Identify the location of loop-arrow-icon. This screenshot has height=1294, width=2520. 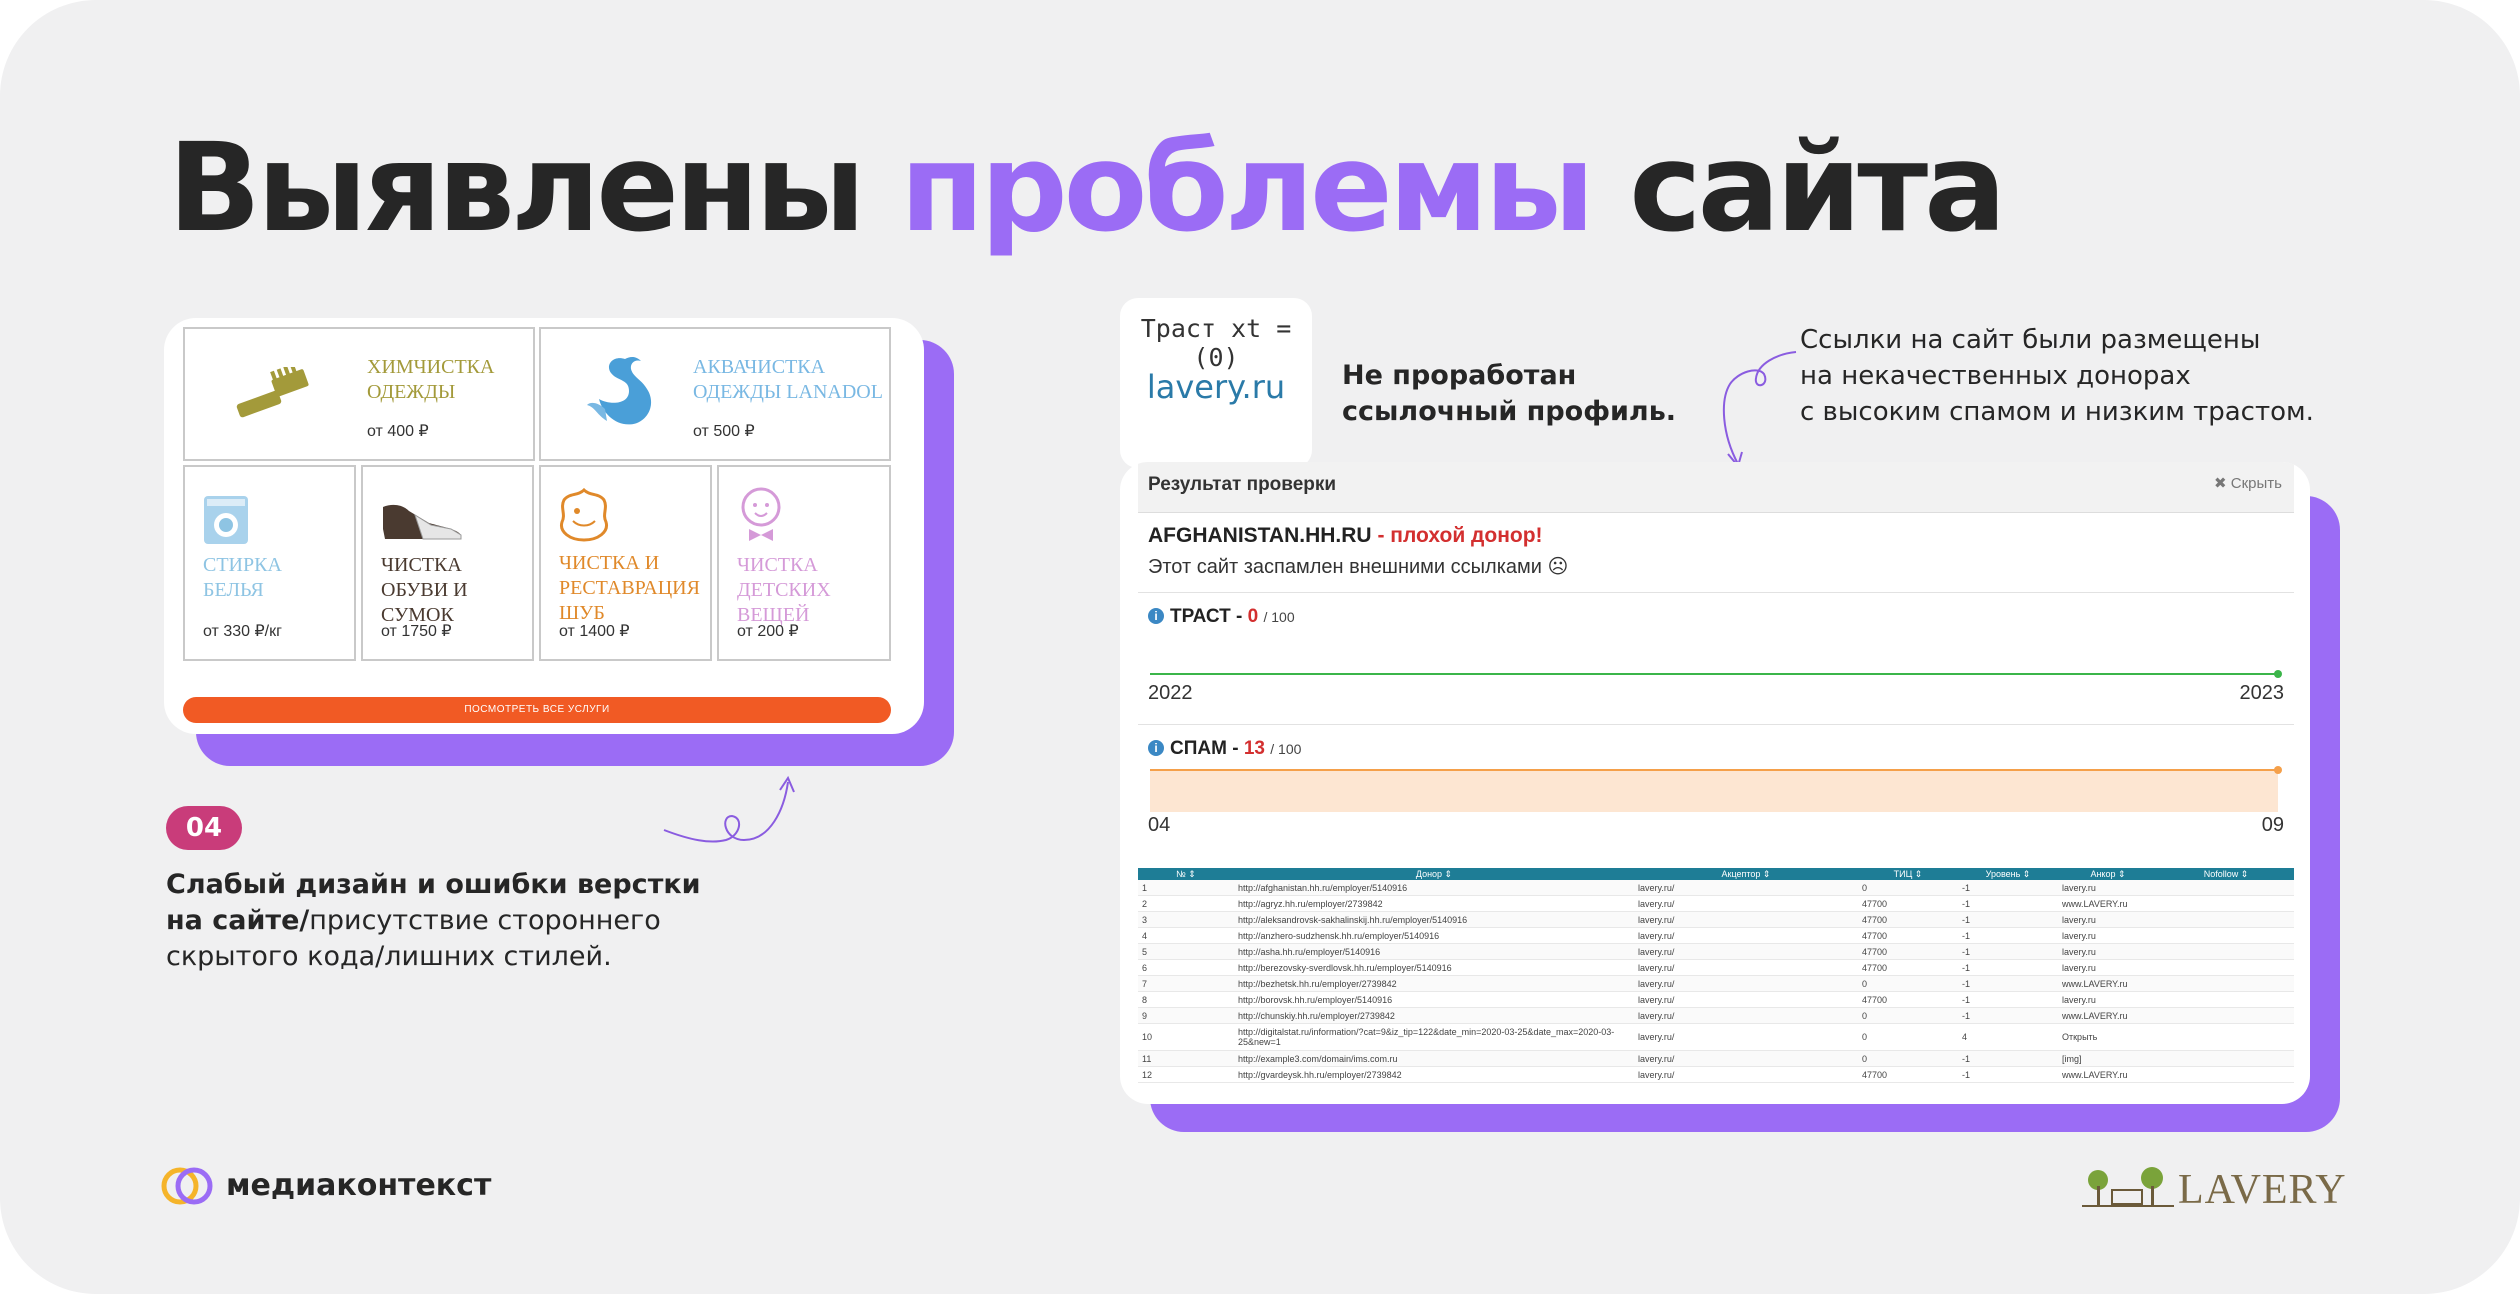
(1759, 410).